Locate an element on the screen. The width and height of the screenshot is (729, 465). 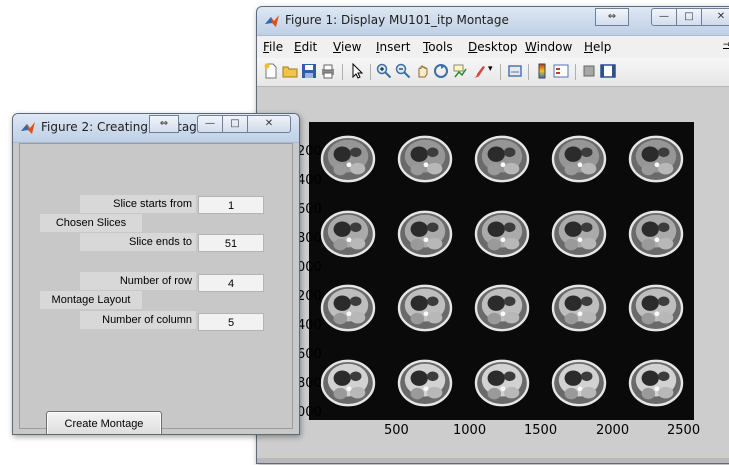
menu-desktop: Desktop is located at coordinates (493, 47).